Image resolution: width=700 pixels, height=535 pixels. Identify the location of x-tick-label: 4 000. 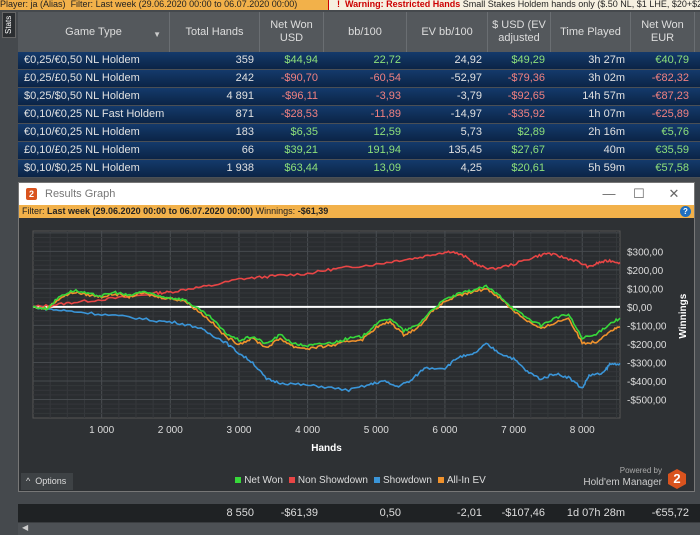
(307, 430).